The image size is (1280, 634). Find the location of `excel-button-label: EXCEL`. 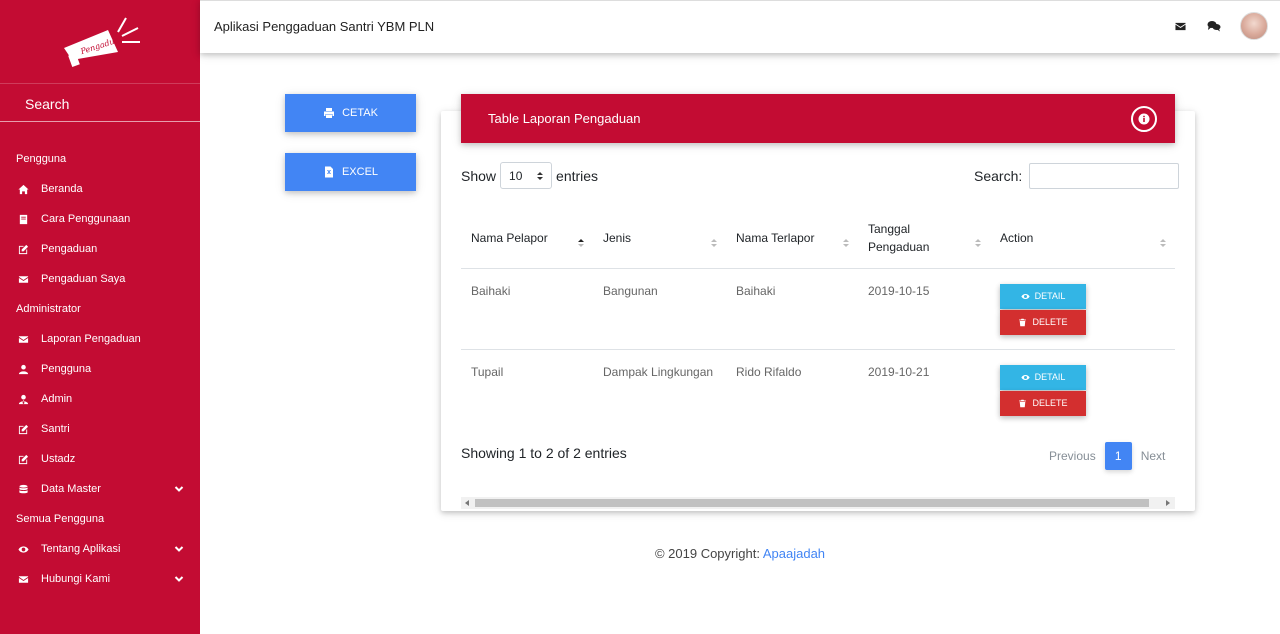

excel-button-label: EXCEL is located at coordinates (360, 172).